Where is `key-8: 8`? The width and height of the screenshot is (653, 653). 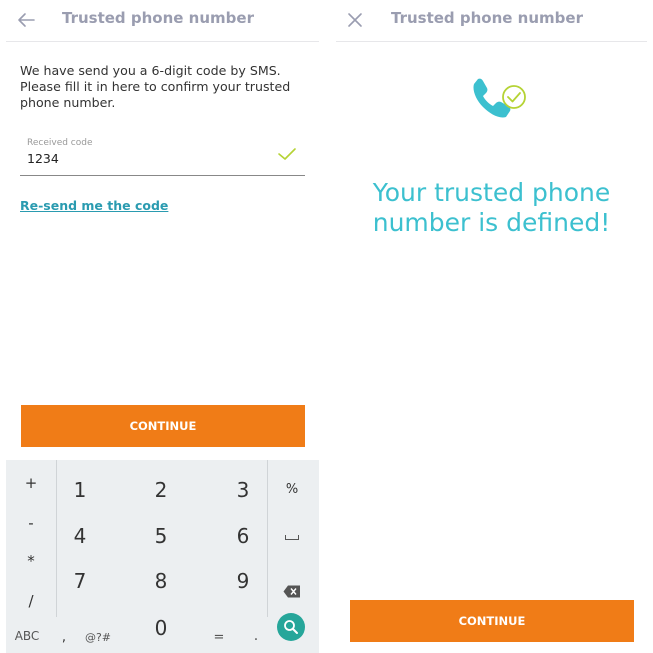
key-8: 8 is located at coordinates (161, 581).